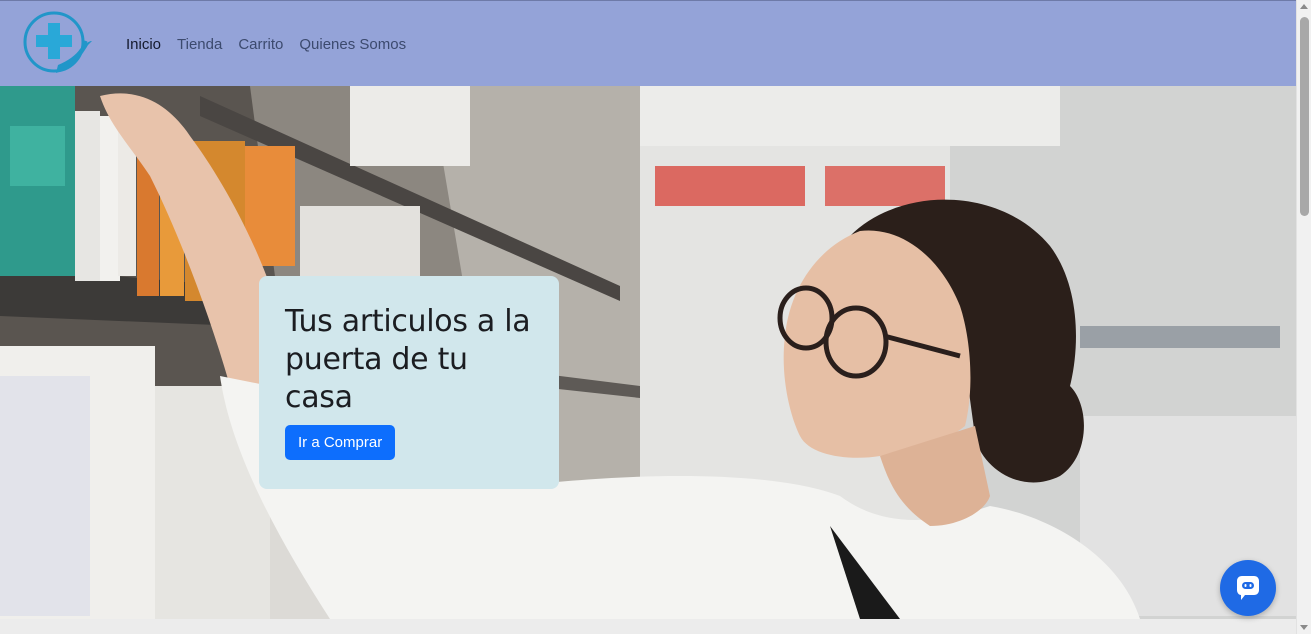  I want to click on nav-link-carrito: Carrito, so click(260, 44).